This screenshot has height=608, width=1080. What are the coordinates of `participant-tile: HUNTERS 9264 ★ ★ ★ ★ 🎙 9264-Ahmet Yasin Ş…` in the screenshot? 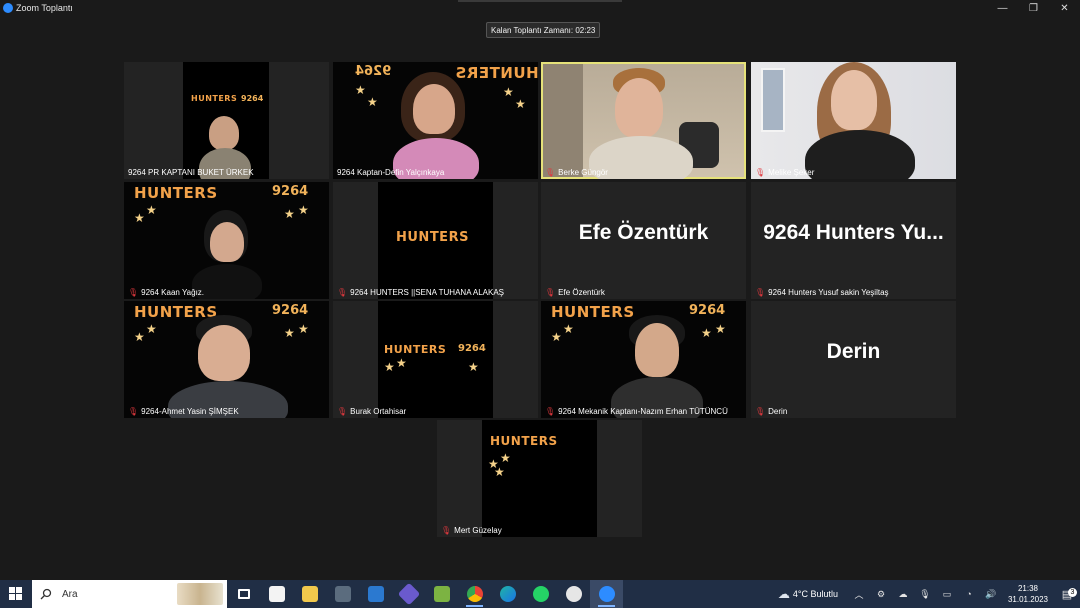 It's located at (226, 359).